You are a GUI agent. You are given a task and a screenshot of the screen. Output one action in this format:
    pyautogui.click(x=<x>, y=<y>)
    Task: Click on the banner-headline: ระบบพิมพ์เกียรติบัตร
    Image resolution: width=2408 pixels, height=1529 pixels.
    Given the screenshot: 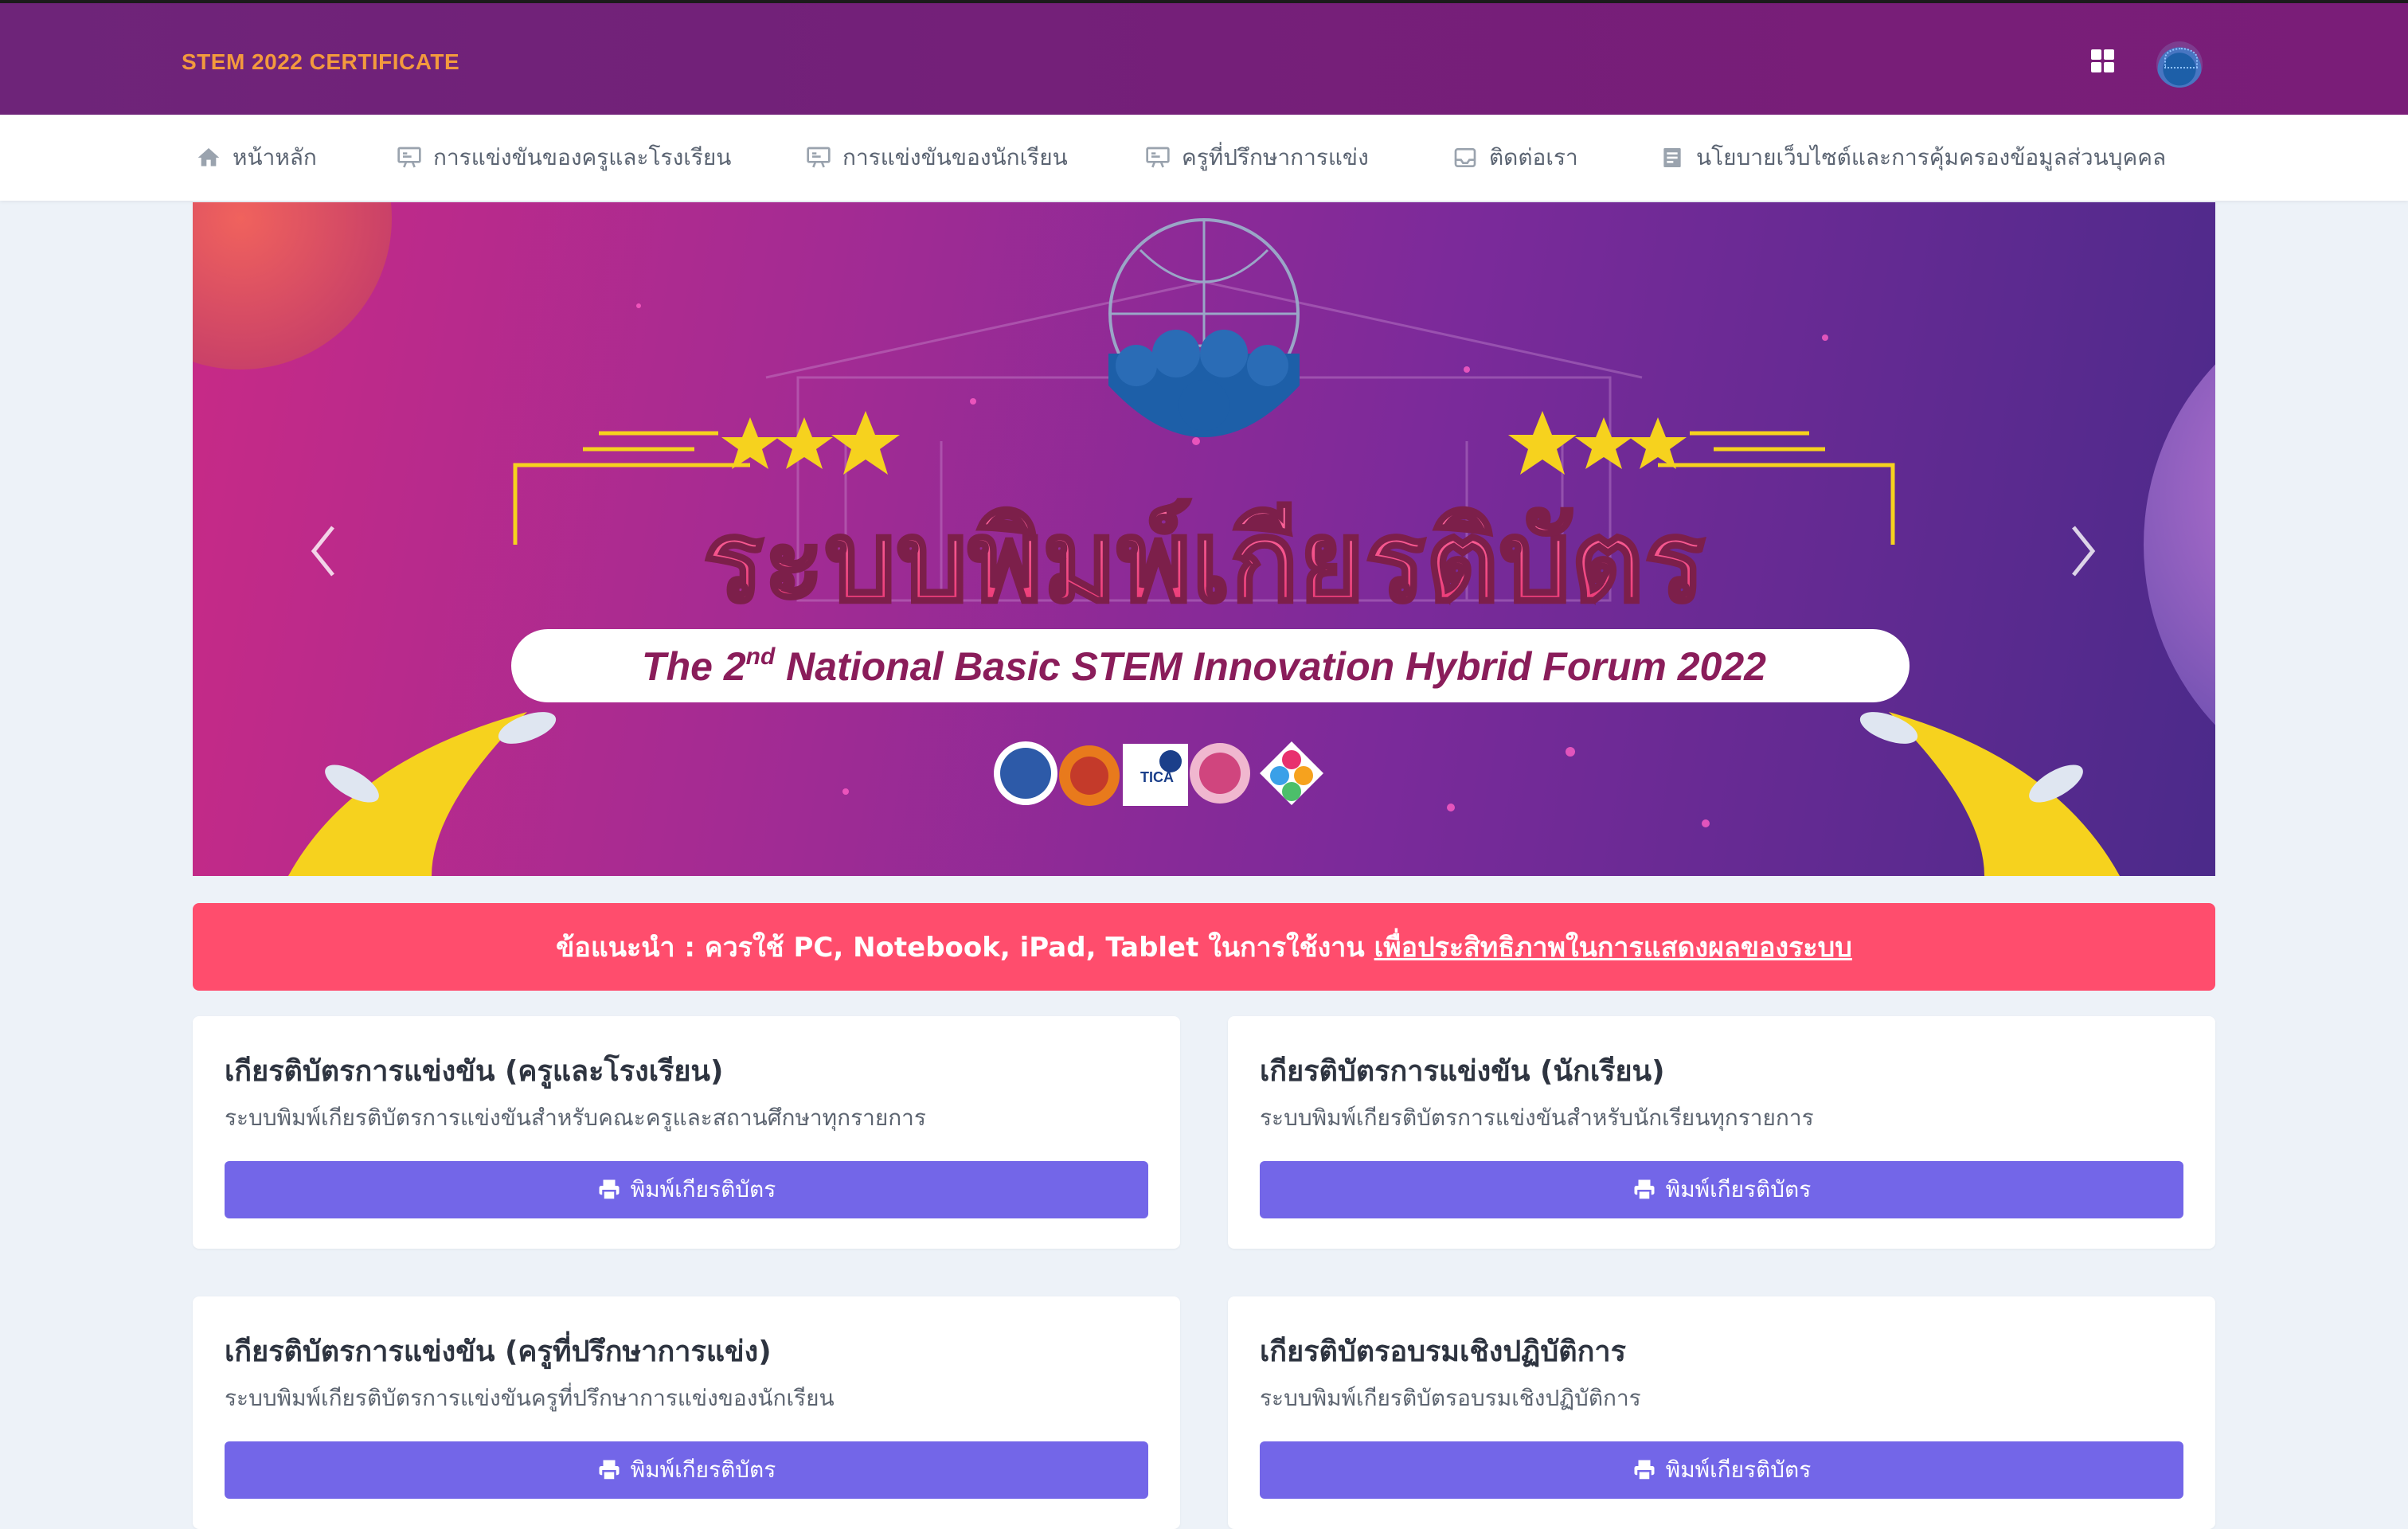 What is the action you would take?
    pyautogui.click(x=1204, y=562)
    